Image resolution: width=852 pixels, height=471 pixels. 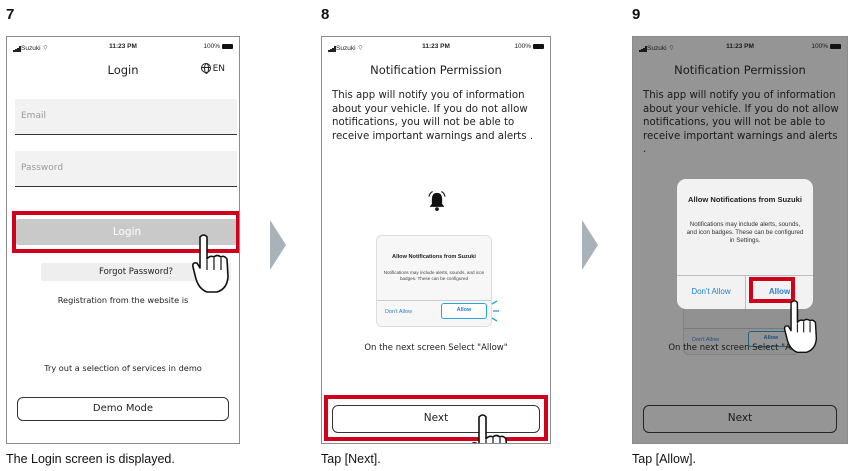 I want to click on divider, so click(x=434, y=300).